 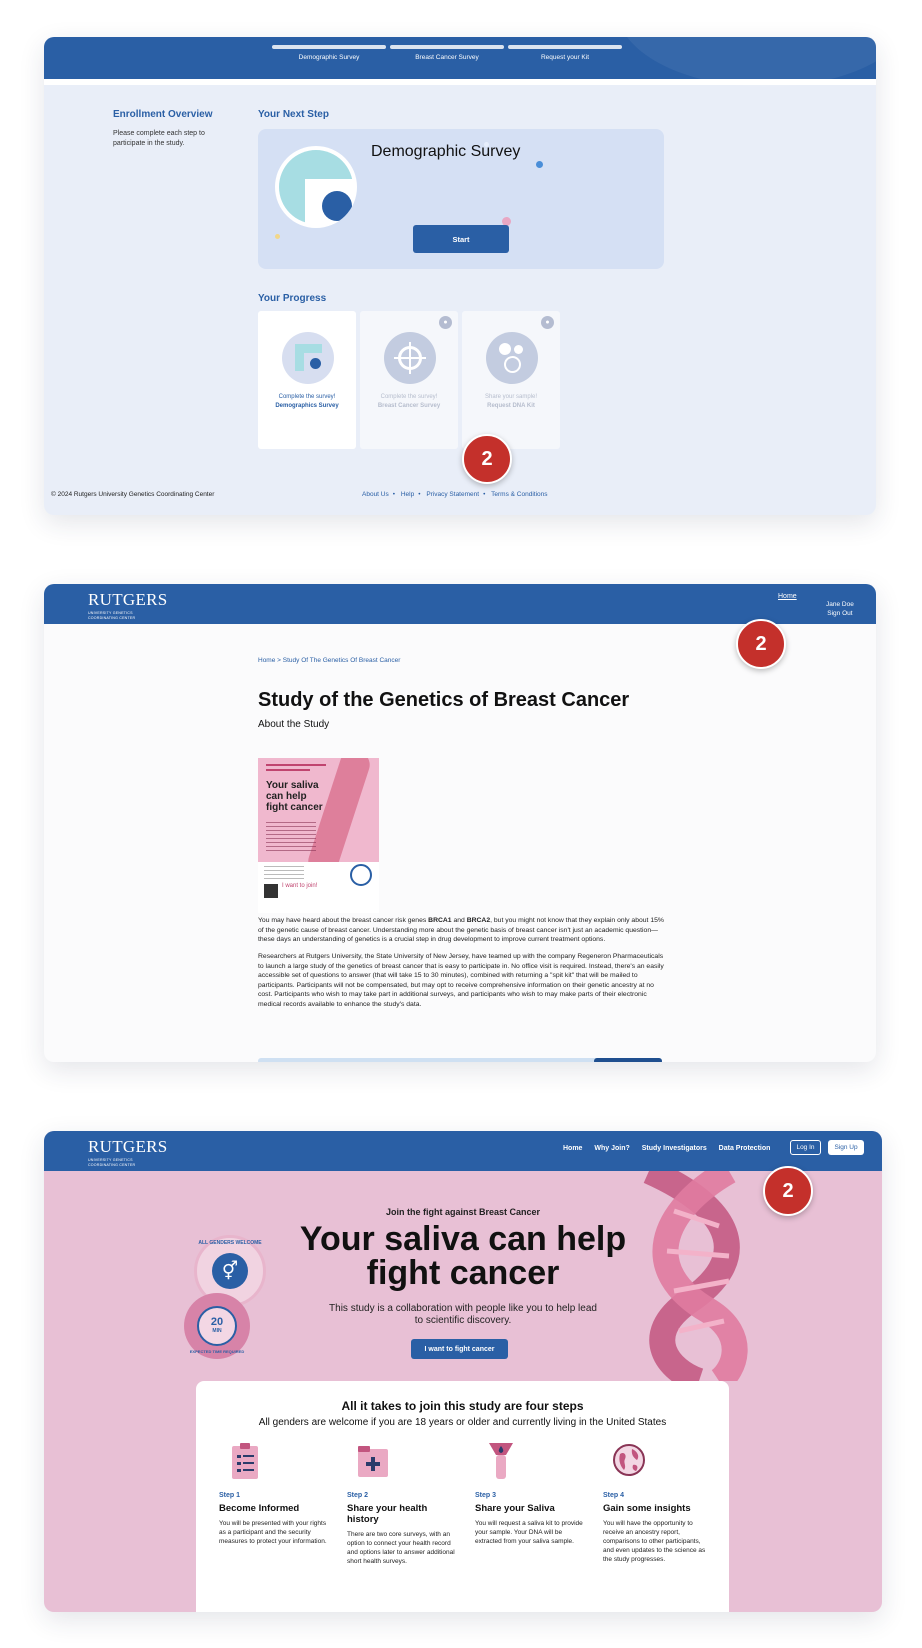 What do you see at coordinates (519, 494) in the screenshot?
I see `footer-link-terms: Terms & Conditions` at bounding box center [519, 494].